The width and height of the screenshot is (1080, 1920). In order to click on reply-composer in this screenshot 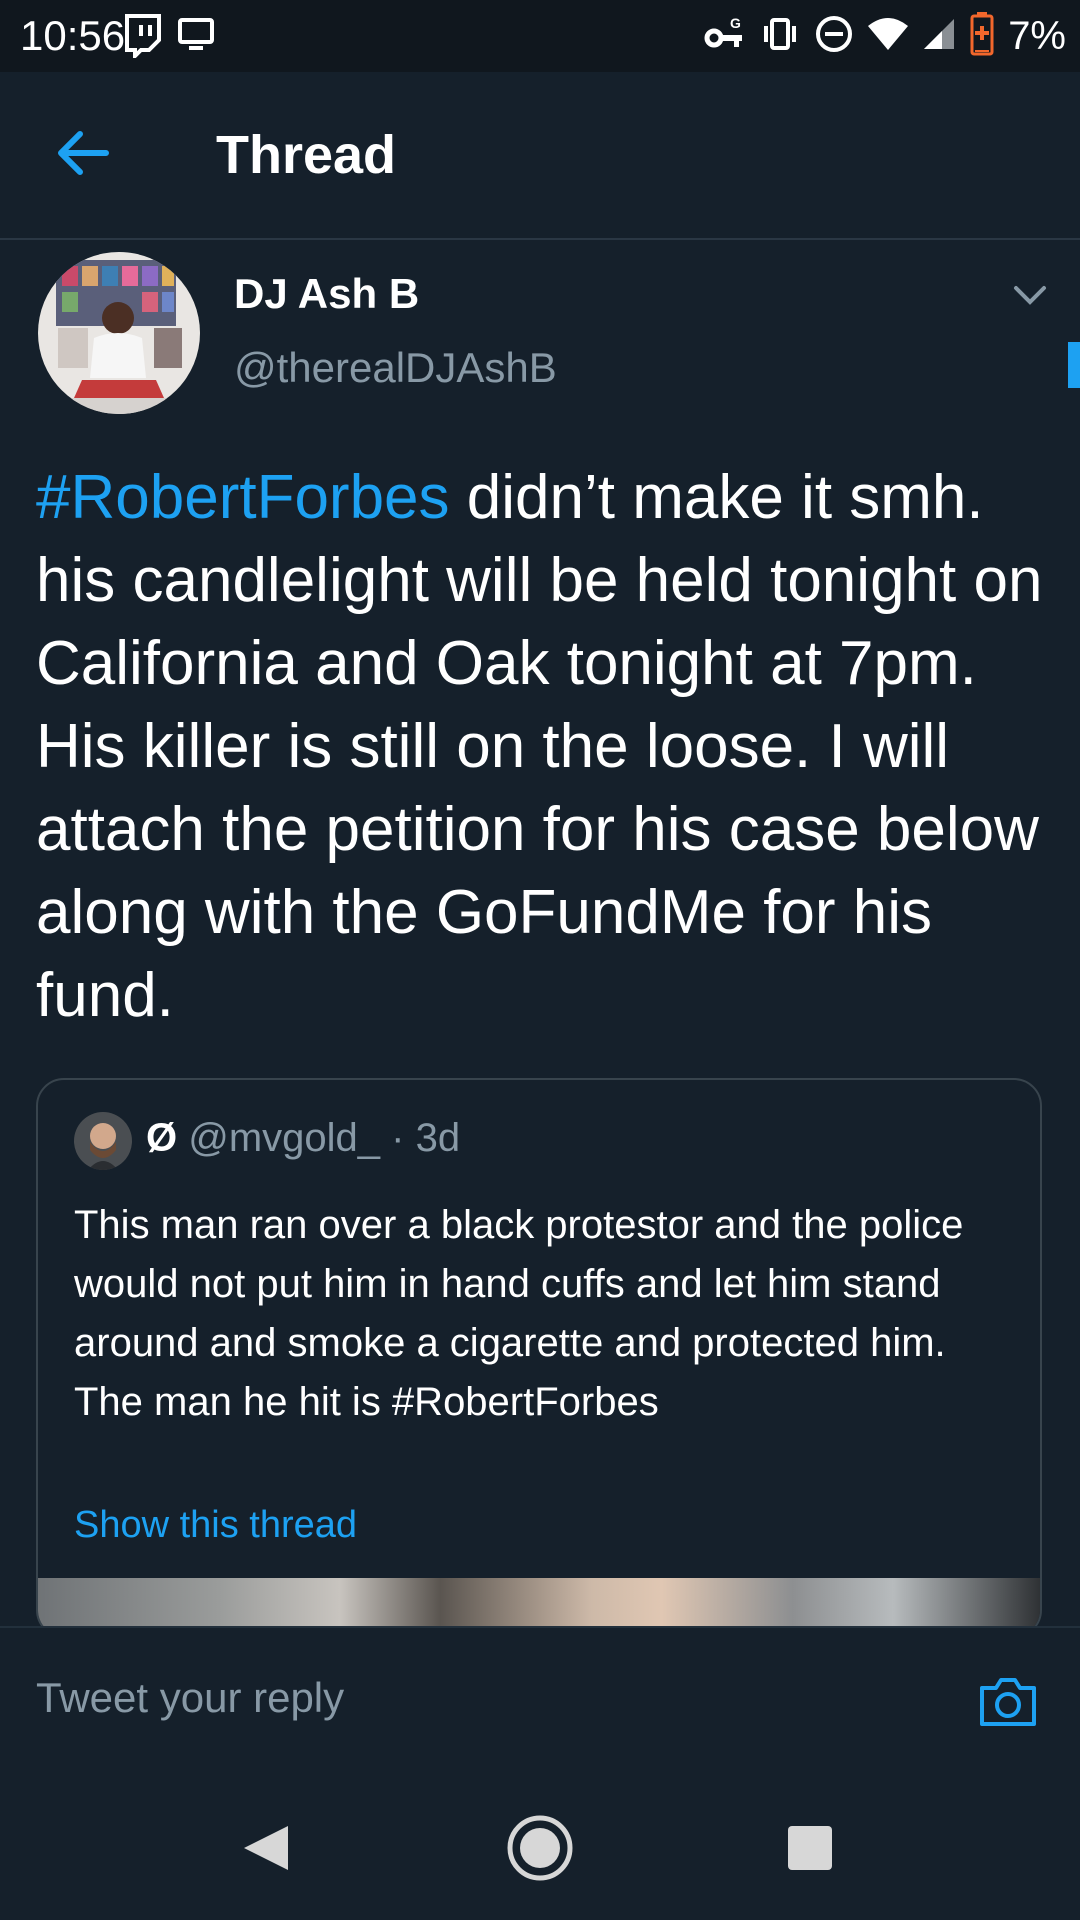, I will do `click(540, 1693)`.